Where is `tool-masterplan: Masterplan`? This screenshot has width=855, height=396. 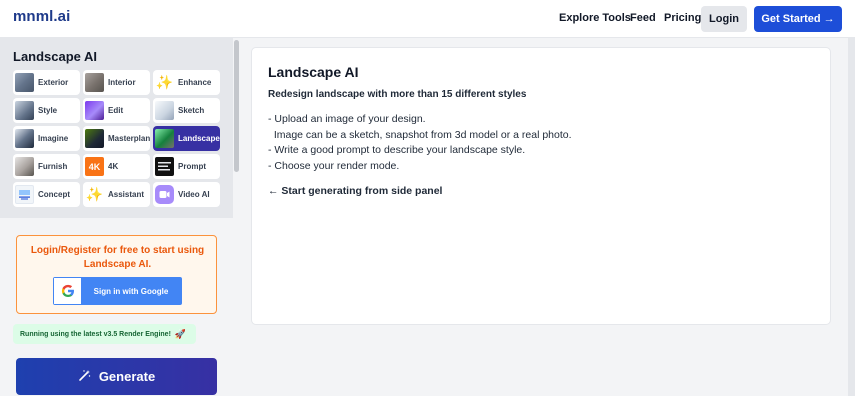 tool-masterplan: Masterplan is located at coordinates (116, 138).